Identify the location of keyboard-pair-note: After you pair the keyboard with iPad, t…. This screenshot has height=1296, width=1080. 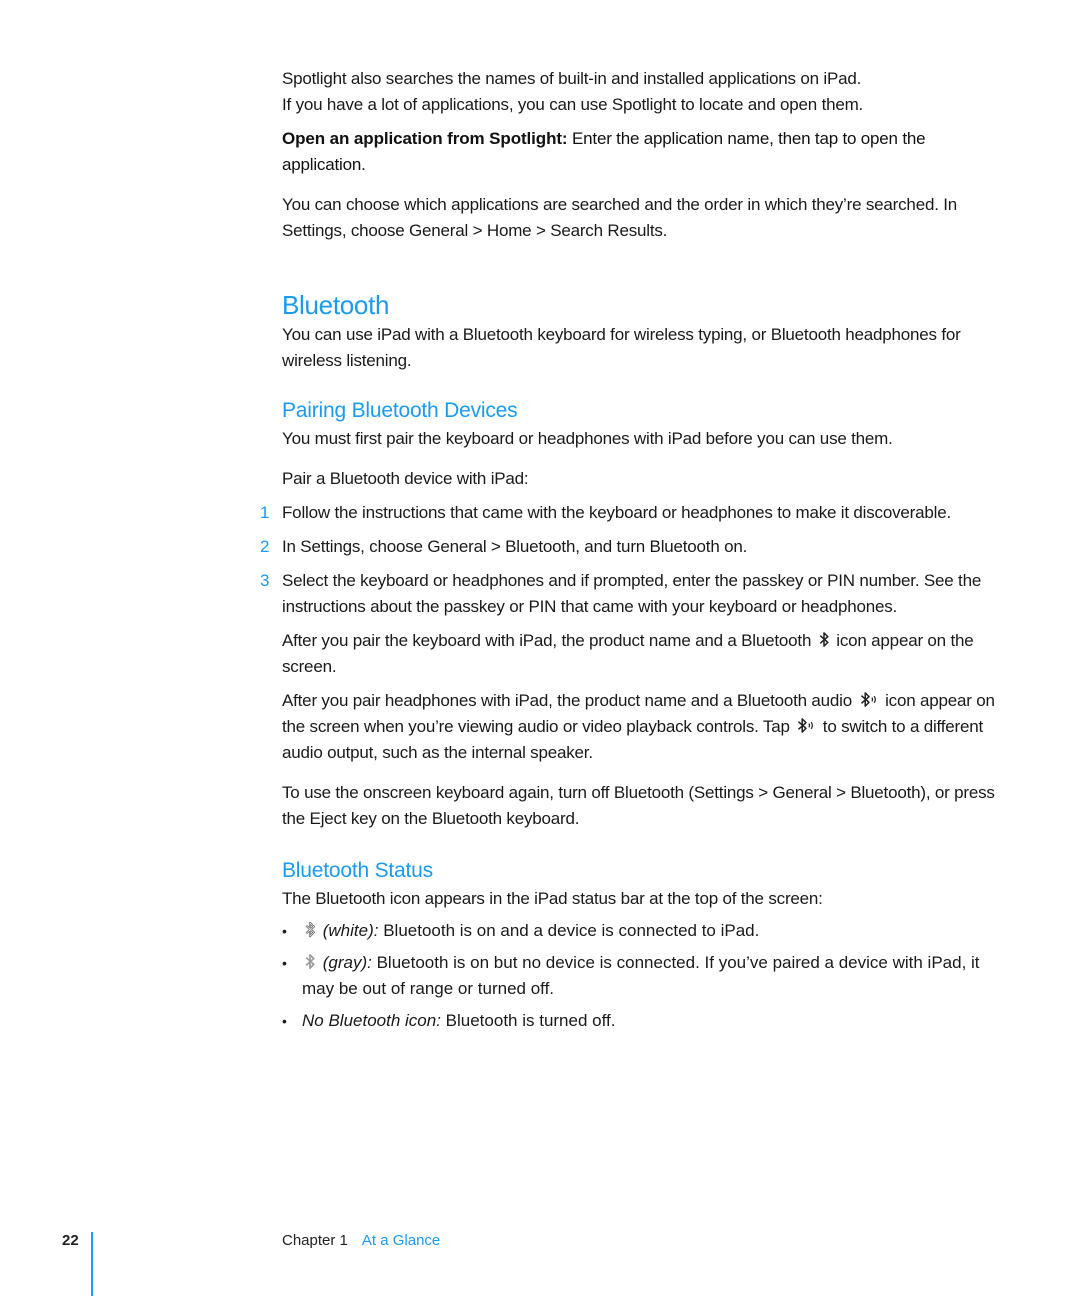
(628, 653).